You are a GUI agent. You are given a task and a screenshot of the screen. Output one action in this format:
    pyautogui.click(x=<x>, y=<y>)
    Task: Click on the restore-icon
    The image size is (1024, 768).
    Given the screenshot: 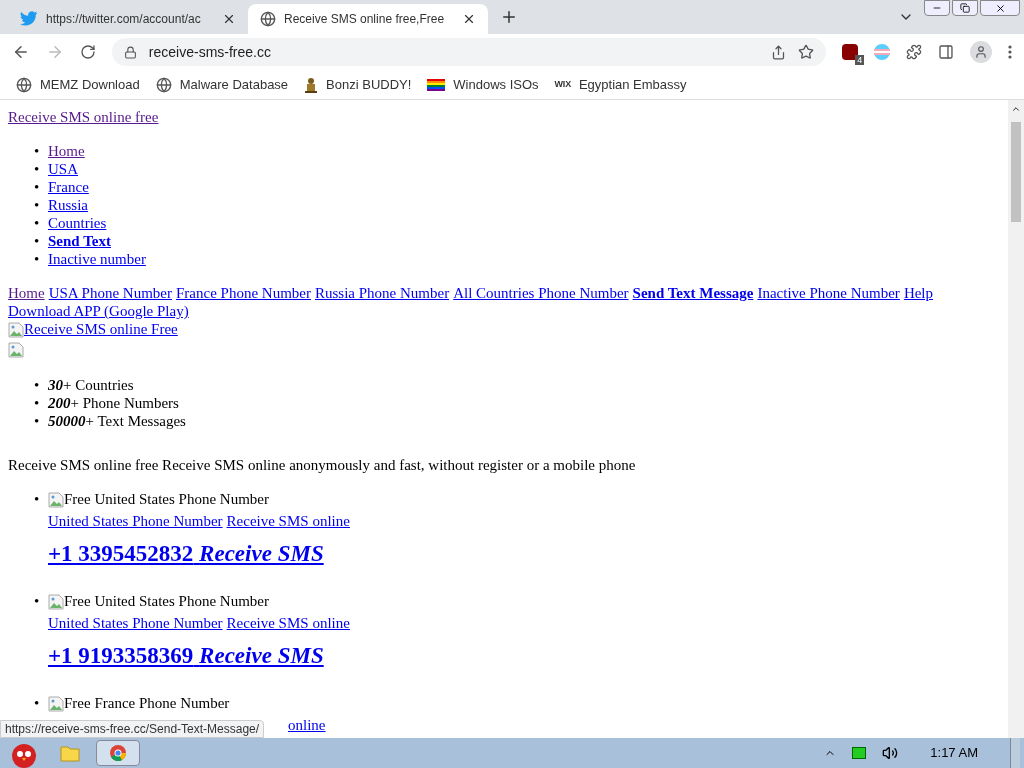 What is the action you would take?
    pyautogui.click(x=965, y=8)
    